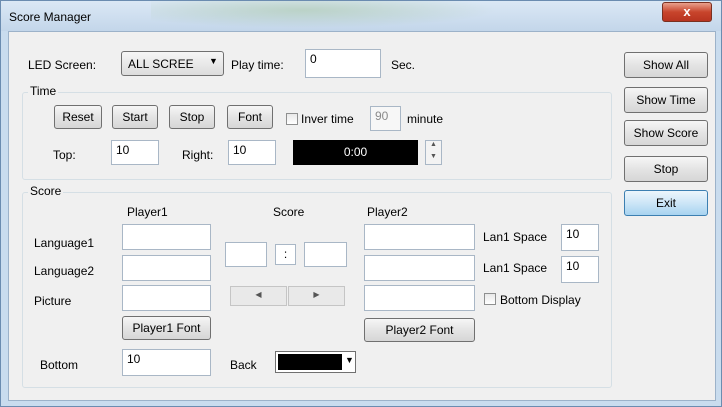 The width and height of the screenshot is (722, 407). I want to click on top-input: 10, so click(135, 152).